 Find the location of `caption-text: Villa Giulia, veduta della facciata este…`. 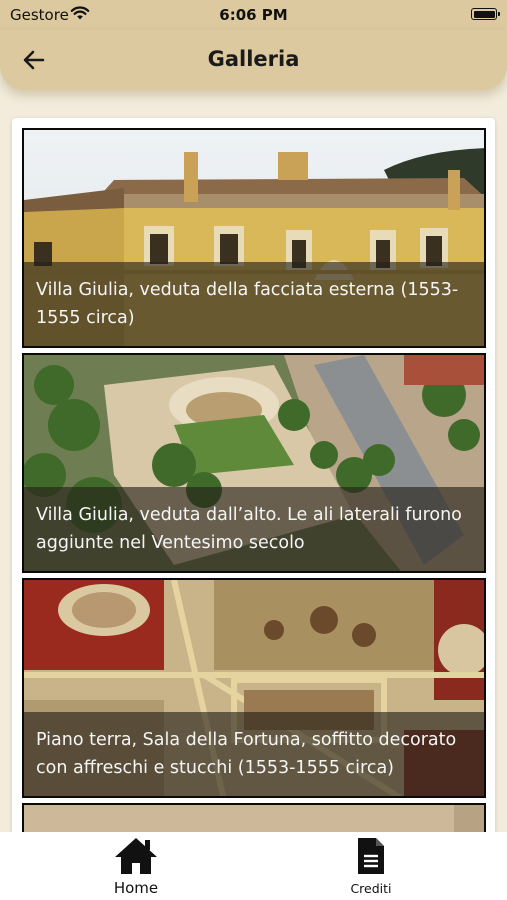

caption-text: Villa Giulia, veduta della facciata este… is located at coordinates (254, 304).